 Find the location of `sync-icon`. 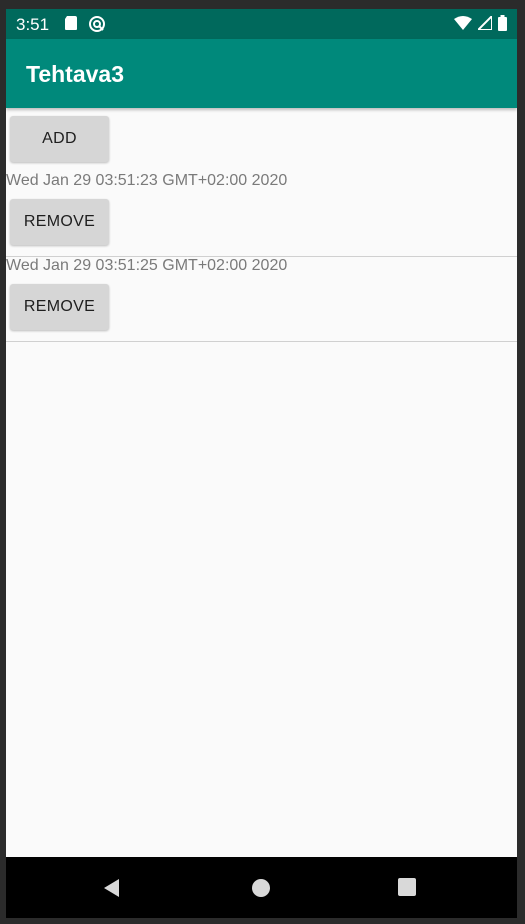

sync-icon is located at coordinates (97, 26).